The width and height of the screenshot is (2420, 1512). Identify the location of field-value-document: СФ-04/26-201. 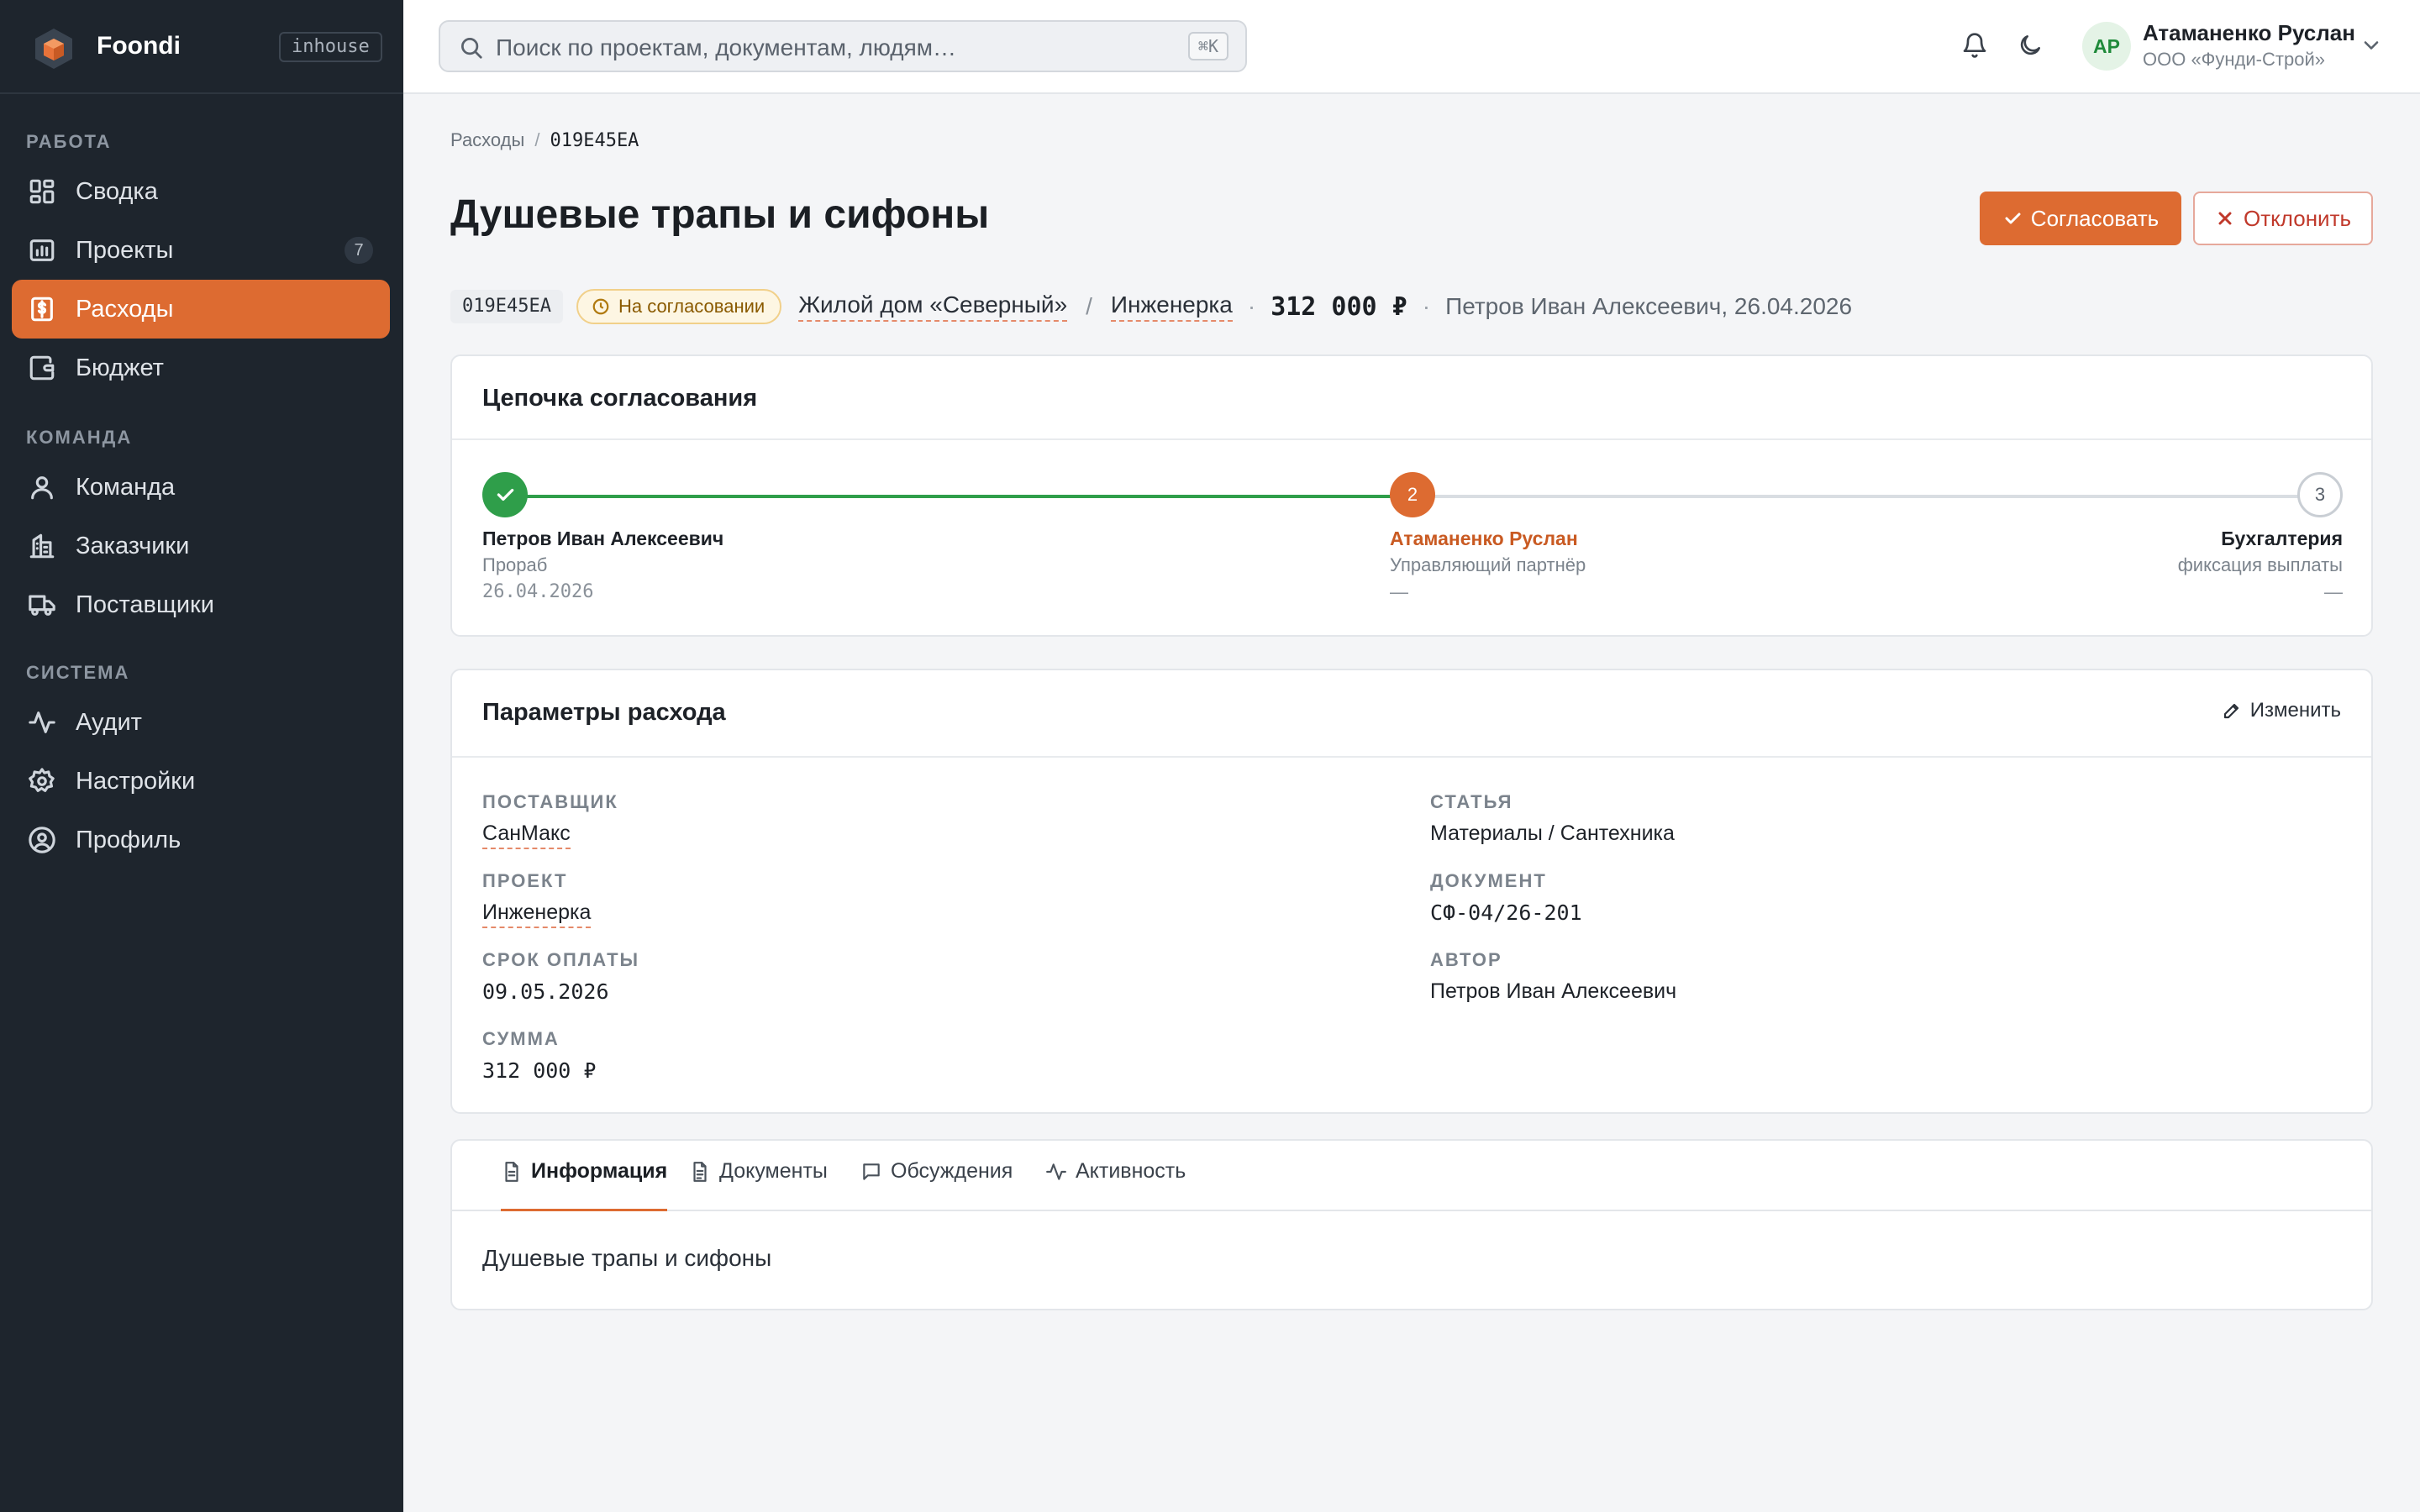
(1506, 912).